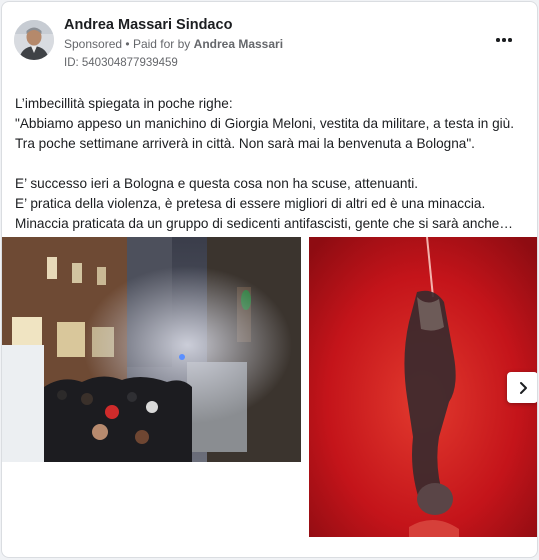 The width and height of the screenshot is (539, 560). Describe the element at coordinates (148, 25) in the screenshot. I see `page-name-link: Andrea Massari Sindaco` at that location.